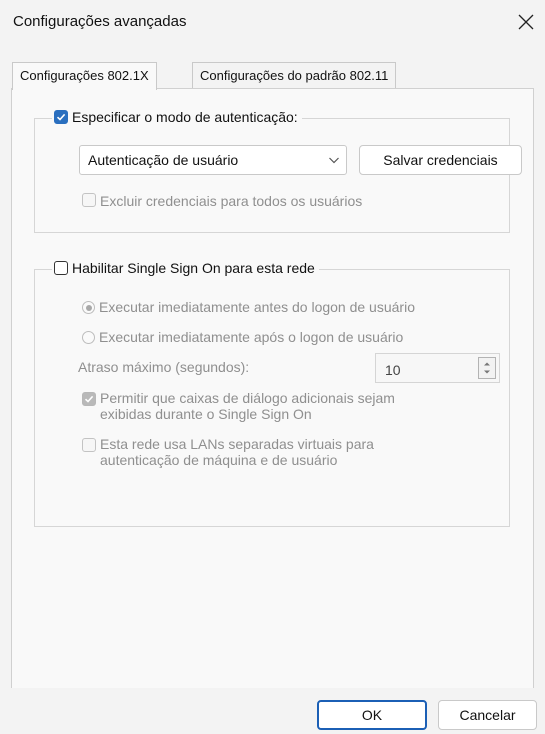 The width and height of the screenshot is (545, 734). Describe the element at coordinates (272, 711) in the screenshot. I see `dialog-footer: OK Cancelar` at that location.